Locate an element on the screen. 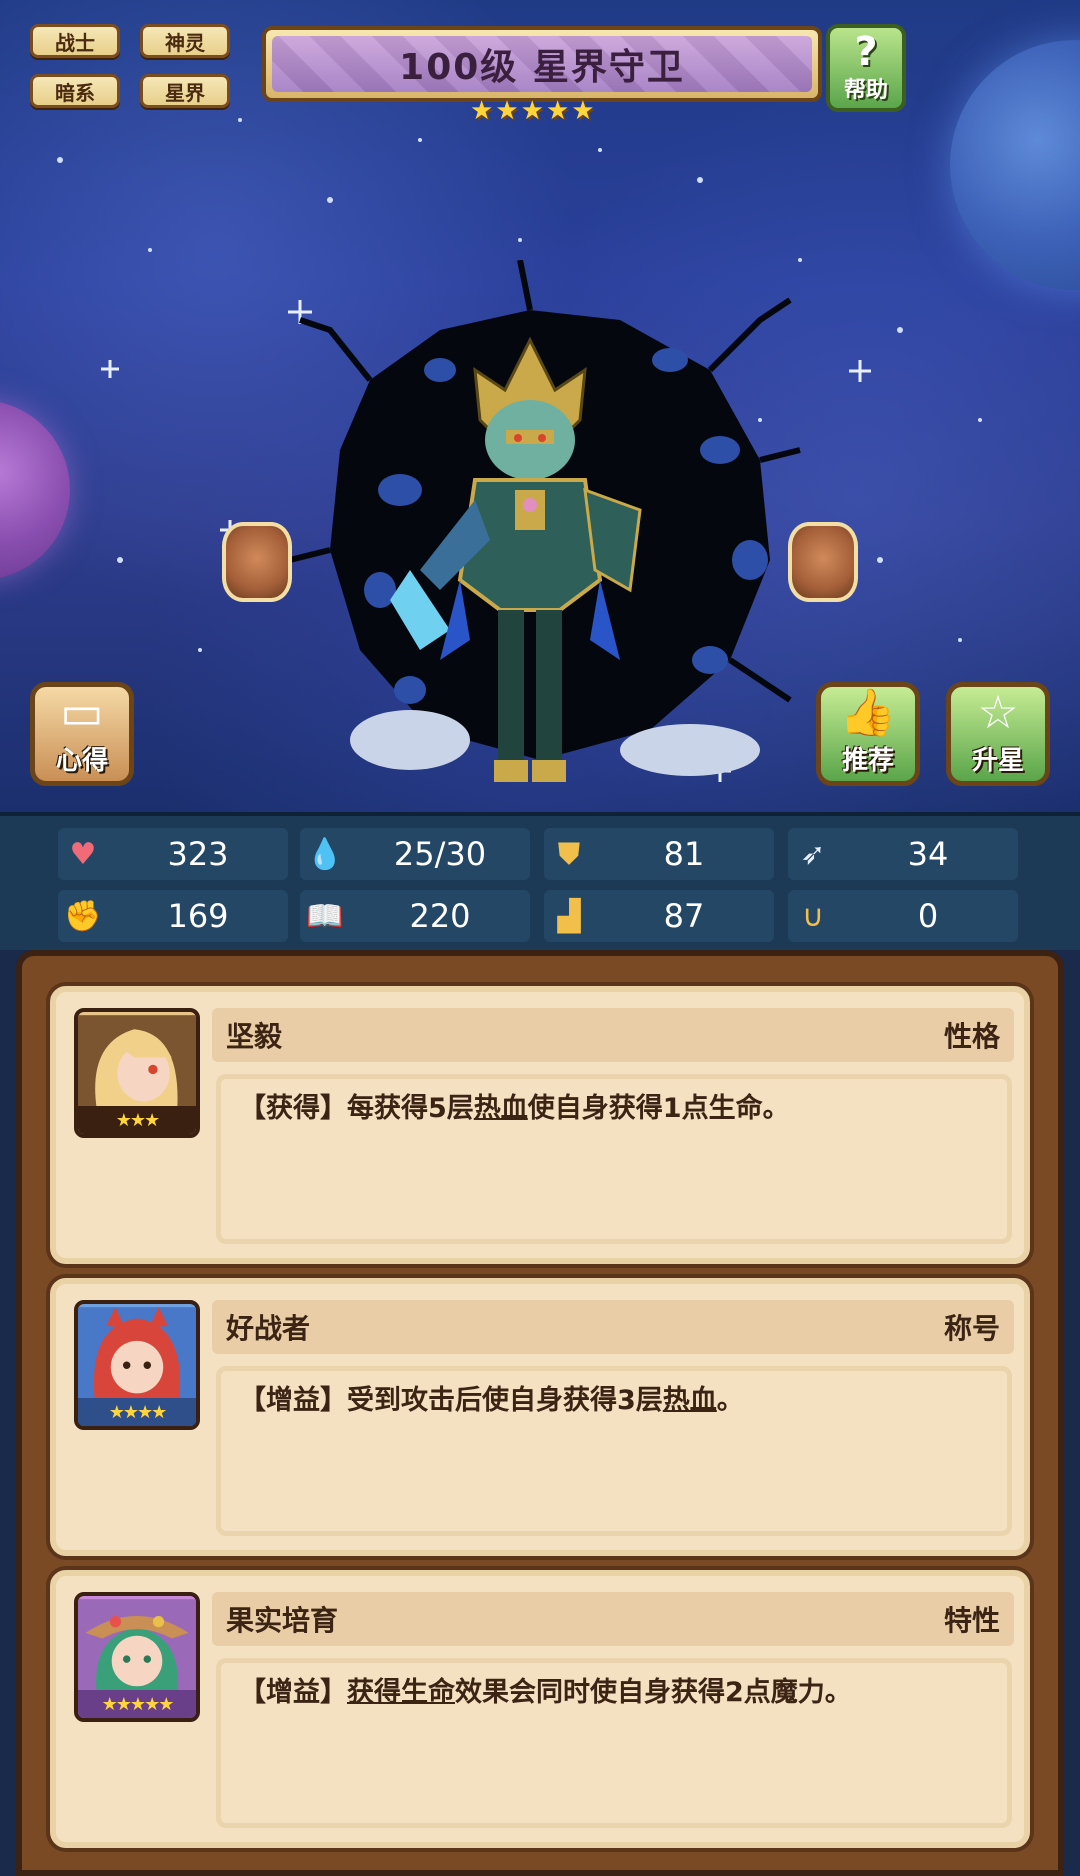 Image resolution: width=1080 pixels, height=1876 pixels. stat-attack: ✊ 169 is located at coordinates (173, 916).